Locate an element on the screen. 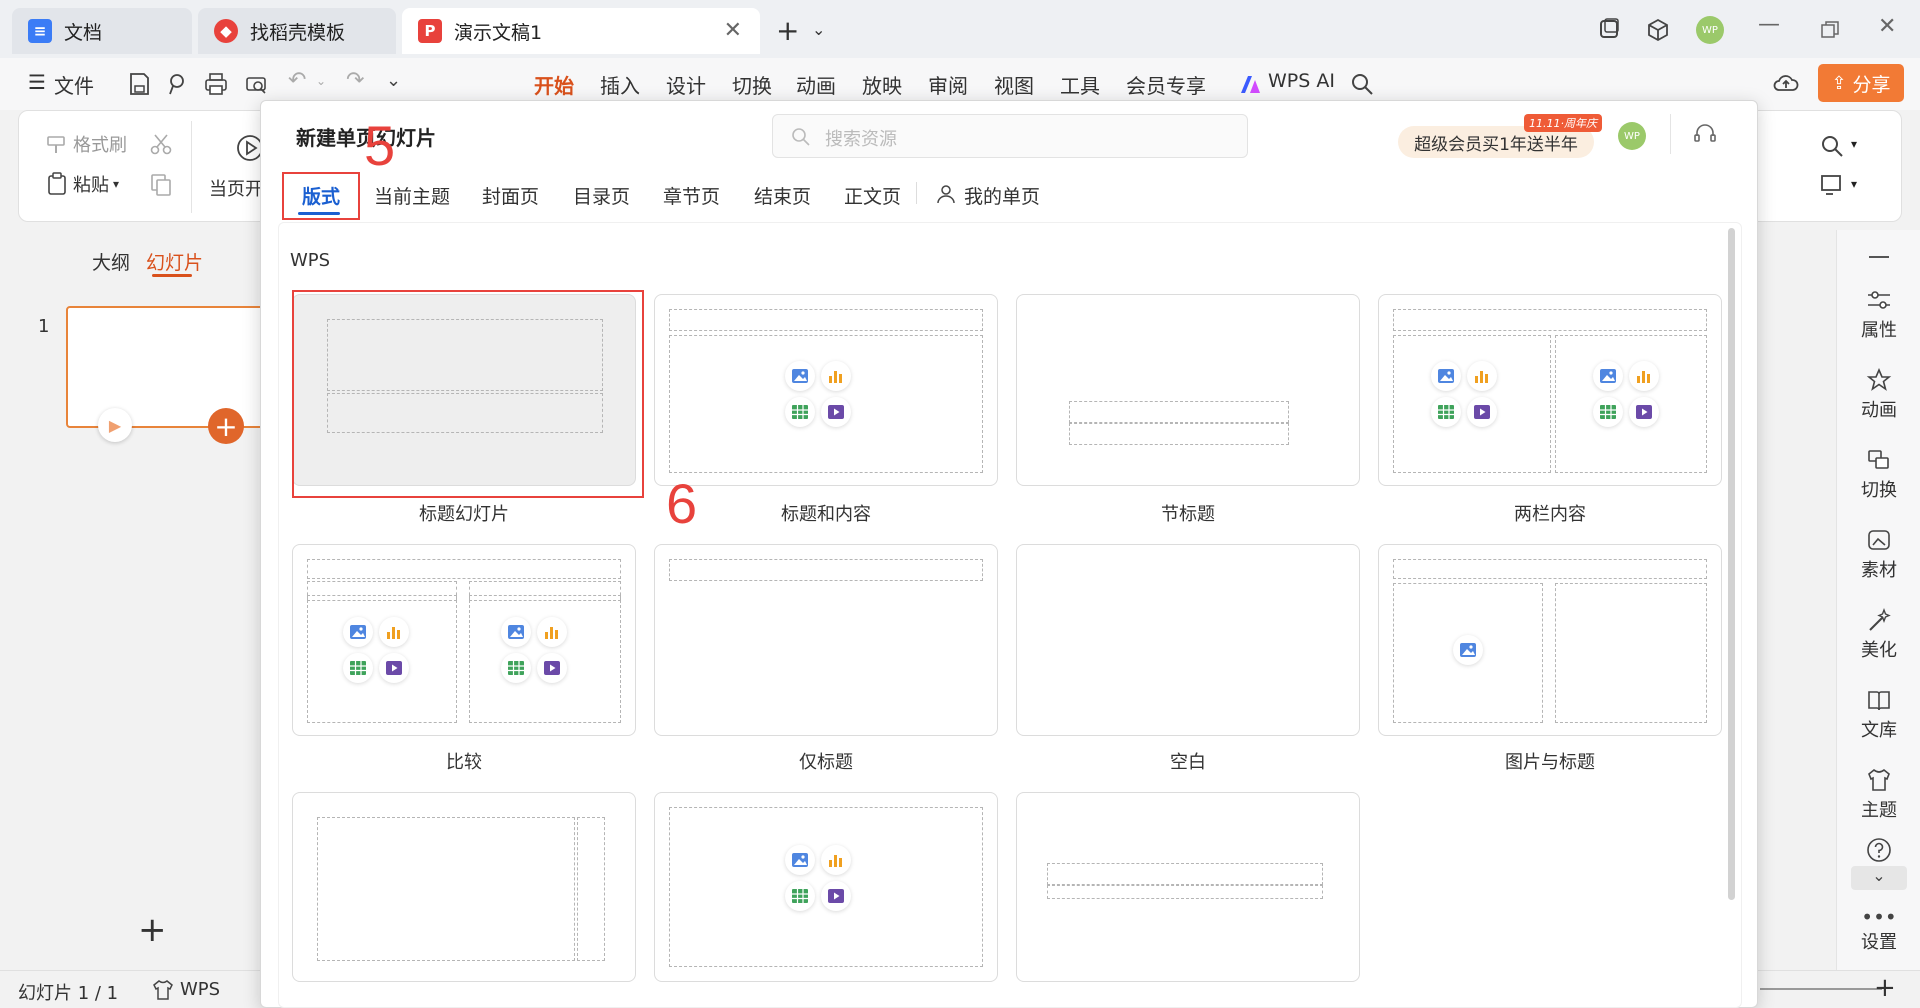 Image resolution: width=1920 pixels, height=1008 pixels. restore-icon is located at coordinates (1830, 30).